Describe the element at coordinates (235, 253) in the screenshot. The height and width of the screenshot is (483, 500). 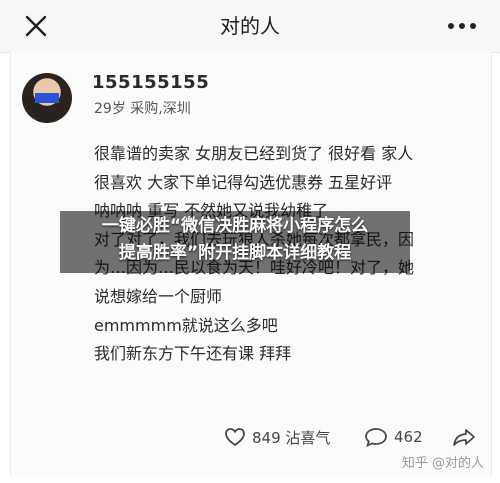
I see `banner-line: 提高胜率”附开挂脚本详细教程` at that location.